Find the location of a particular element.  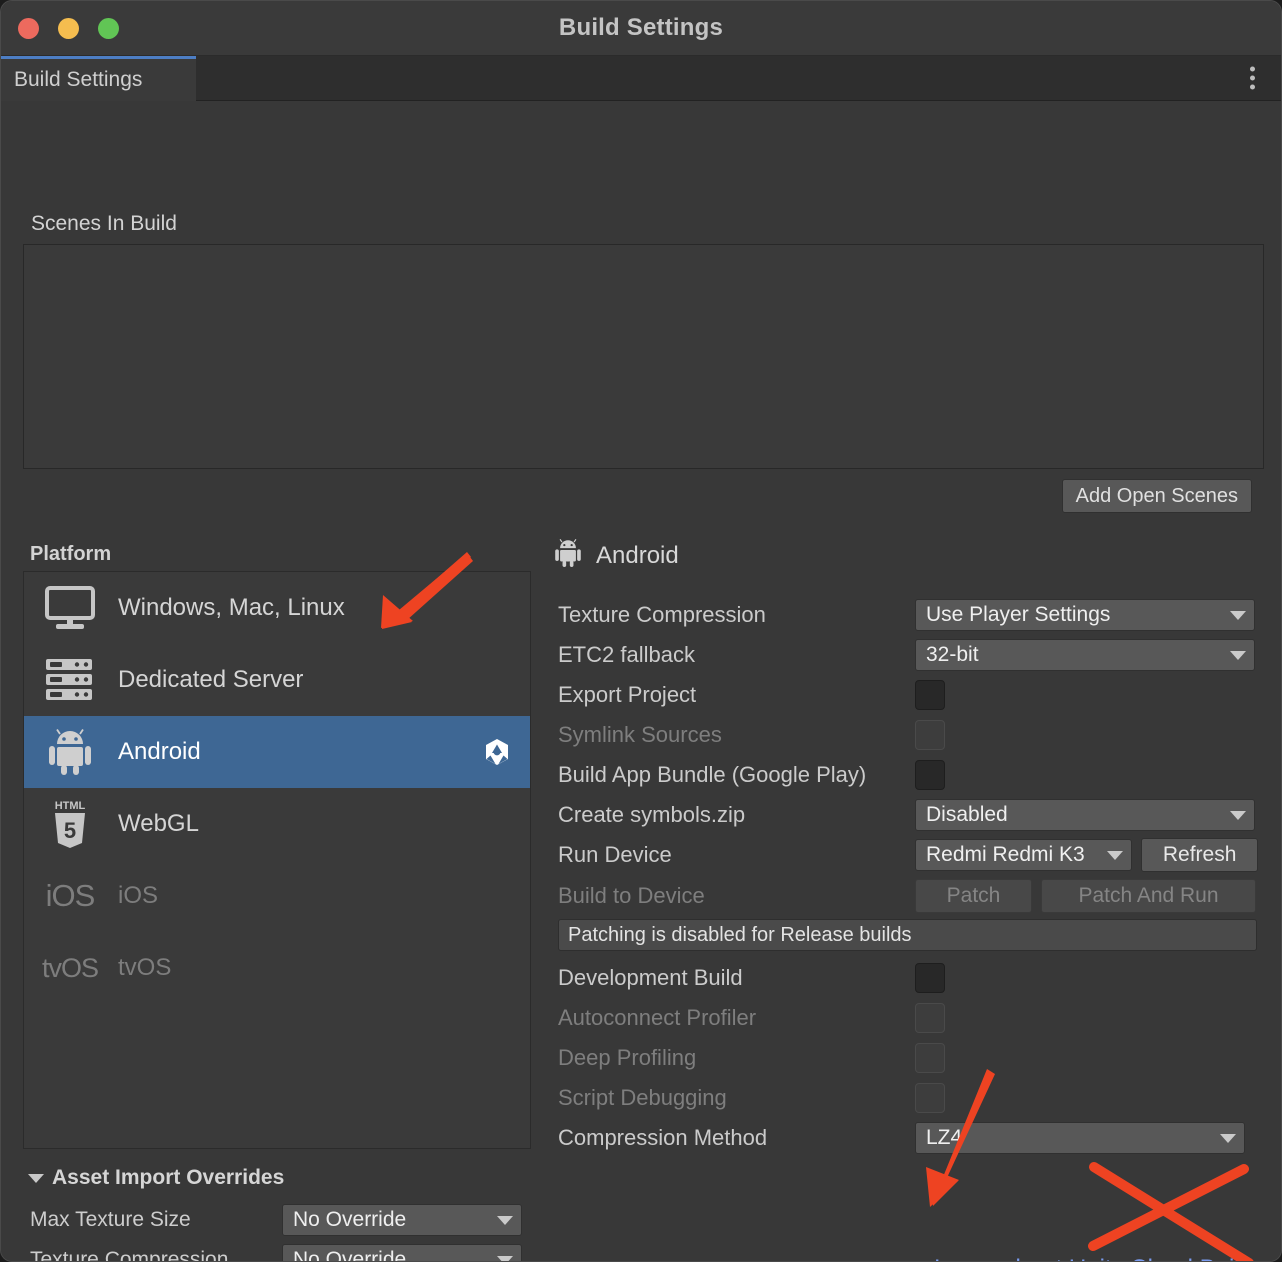

row-deep-profiling: Deep Profiling is located at coordinates (908, 1058).